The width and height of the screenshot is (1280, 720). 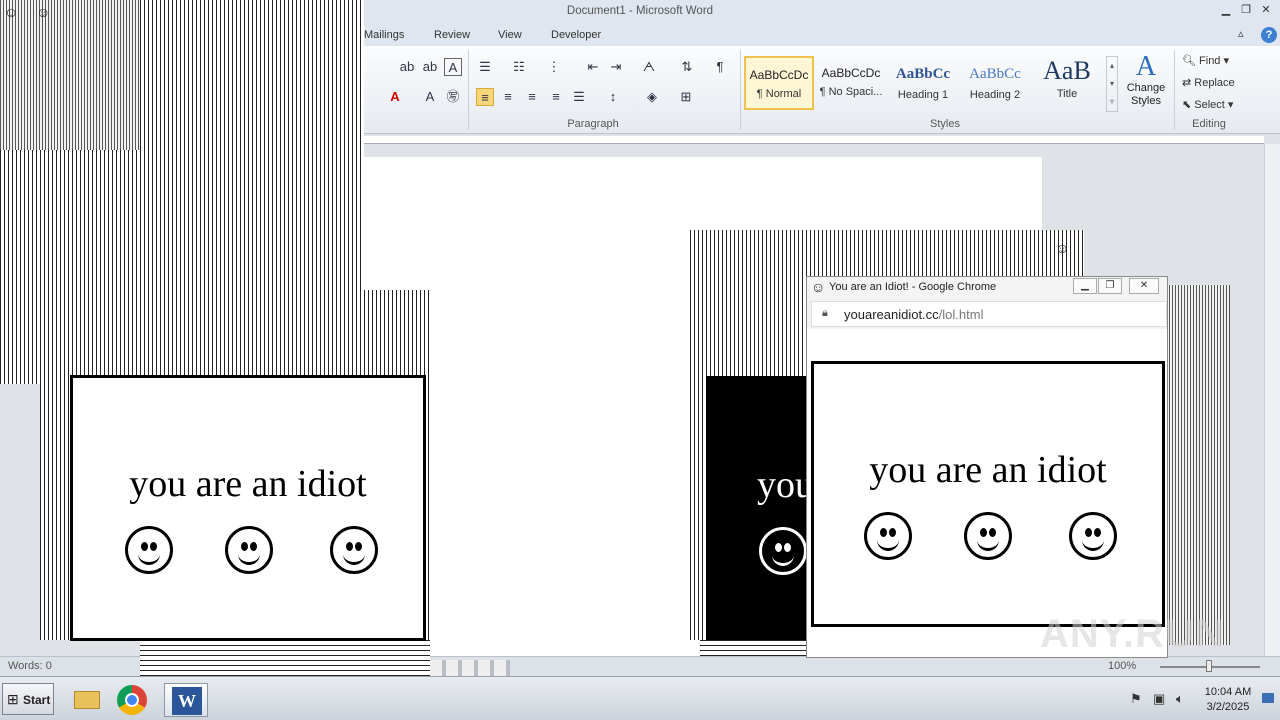 I want to click on align-left-icon: ≡, so click(x=485, y=97).